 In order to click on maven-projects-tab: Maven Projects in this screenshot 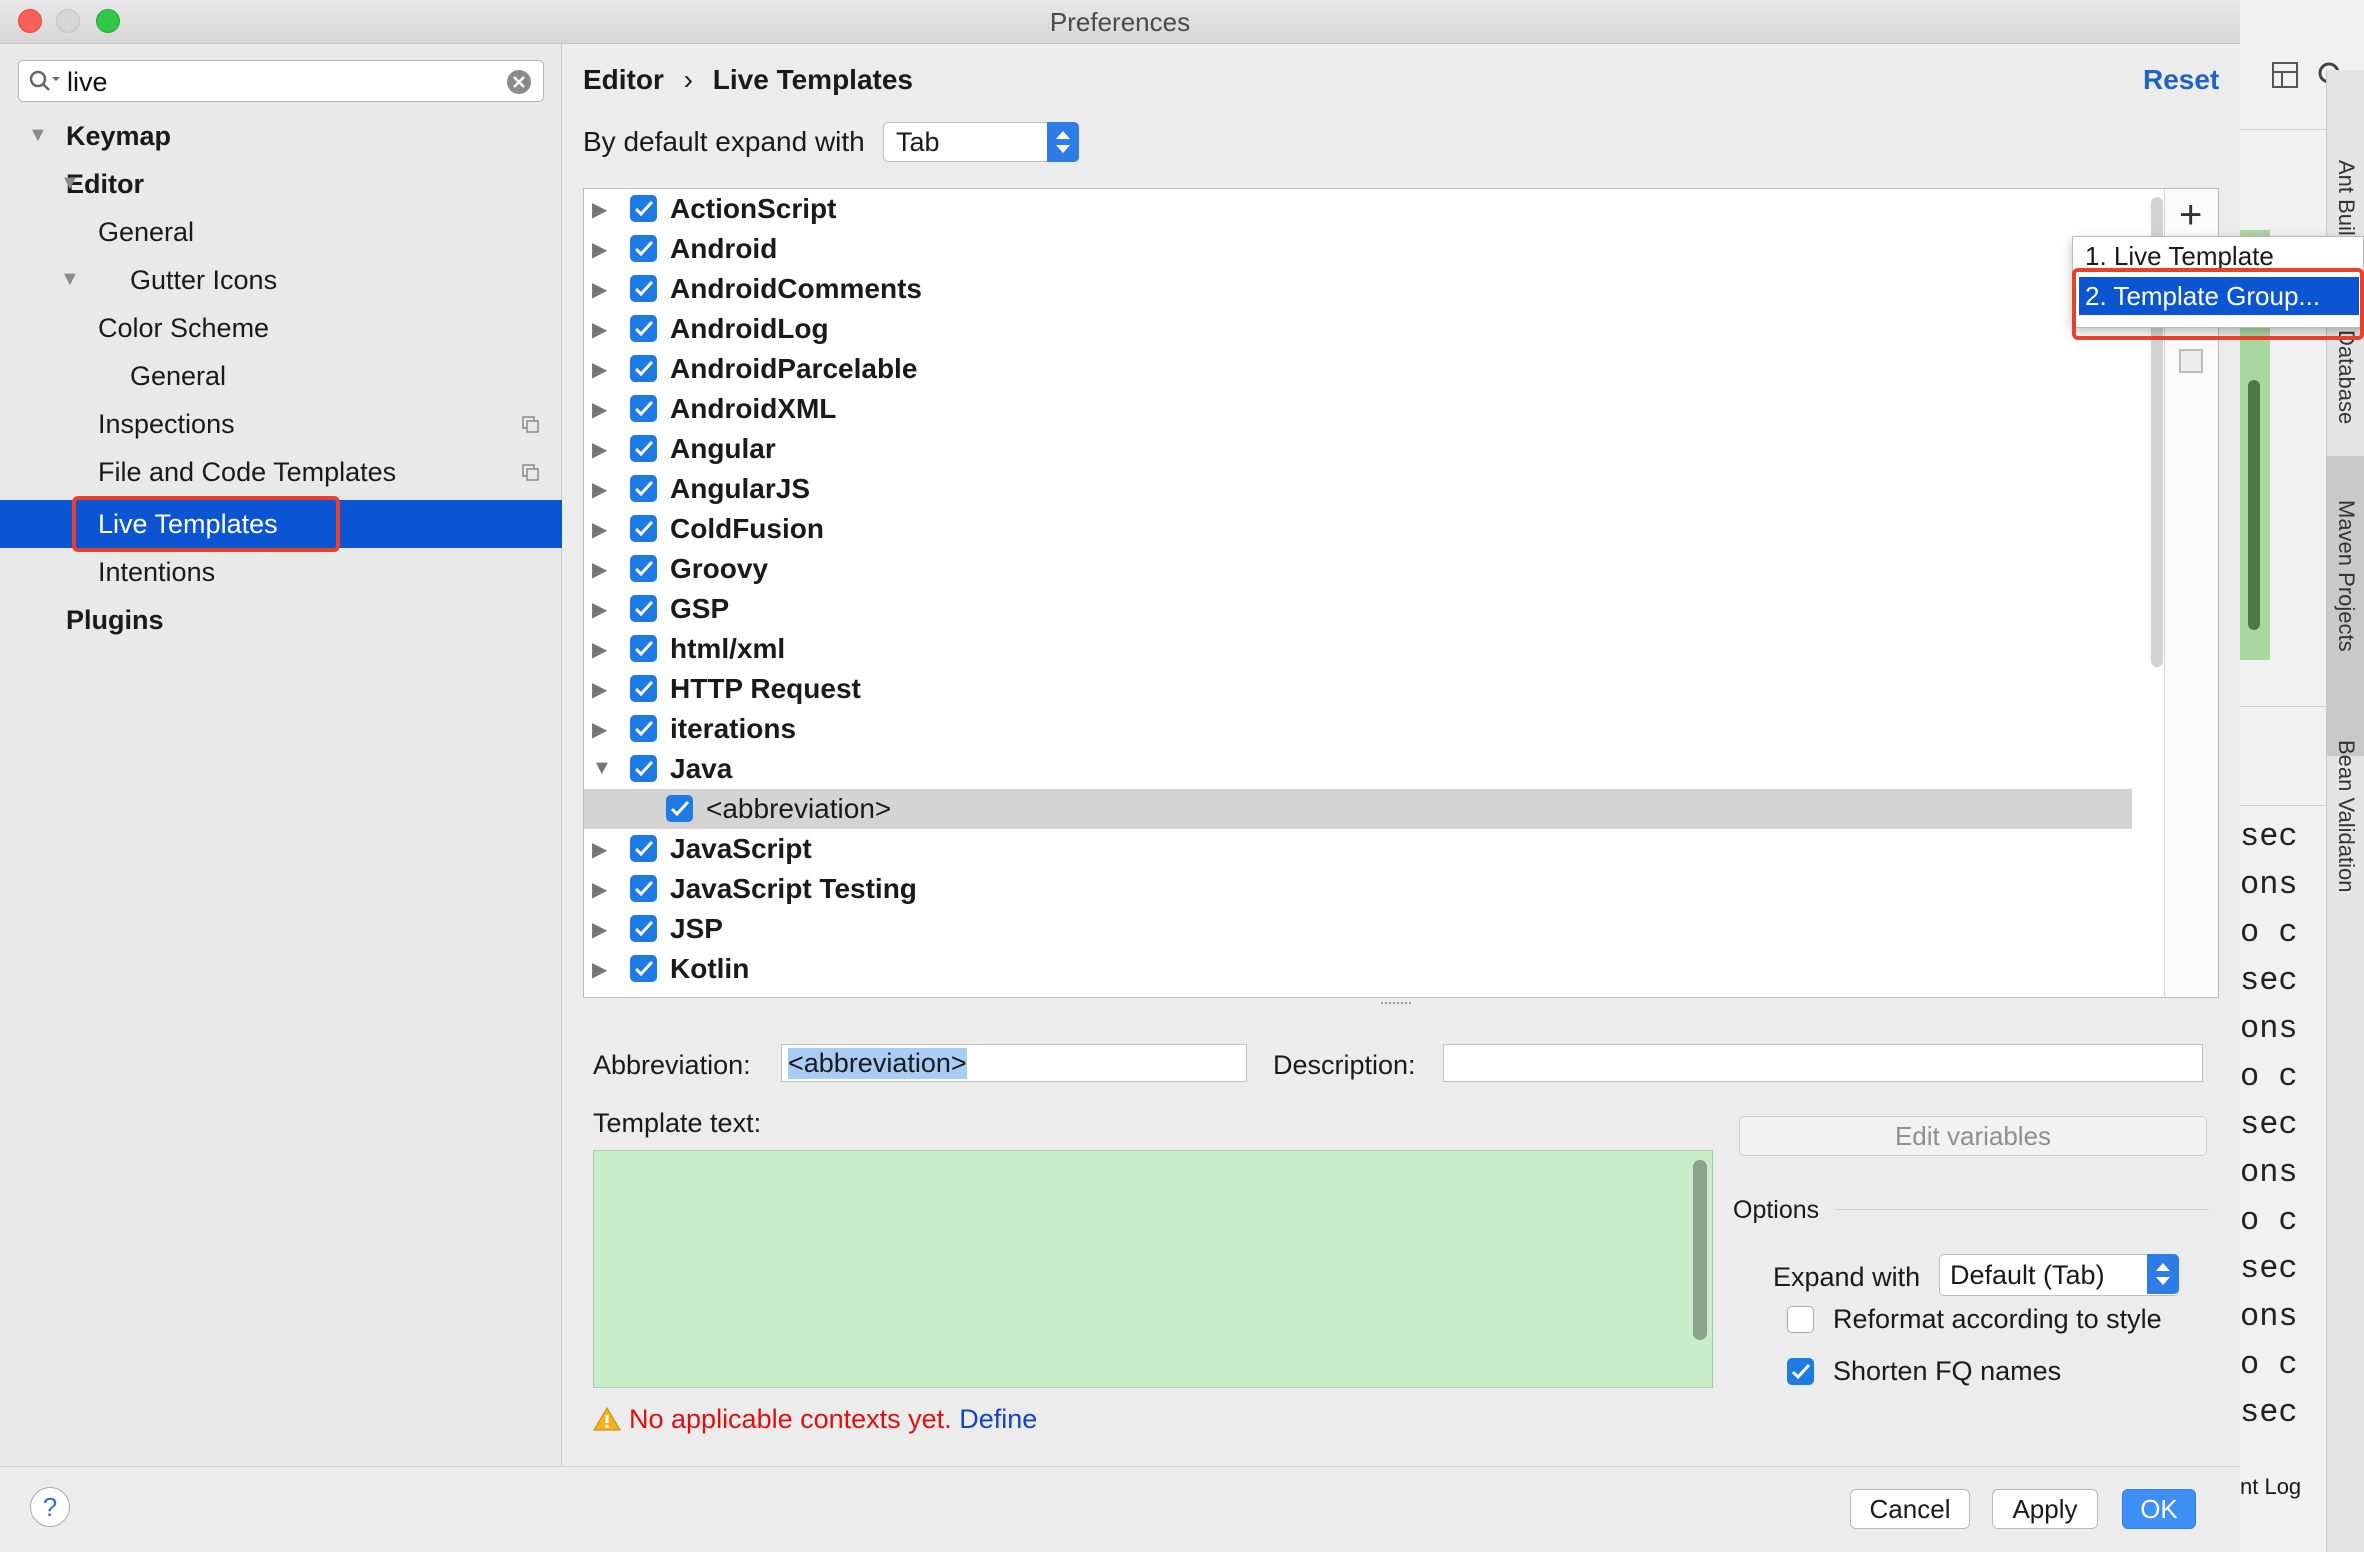, I will do `click(2346, 576)`.